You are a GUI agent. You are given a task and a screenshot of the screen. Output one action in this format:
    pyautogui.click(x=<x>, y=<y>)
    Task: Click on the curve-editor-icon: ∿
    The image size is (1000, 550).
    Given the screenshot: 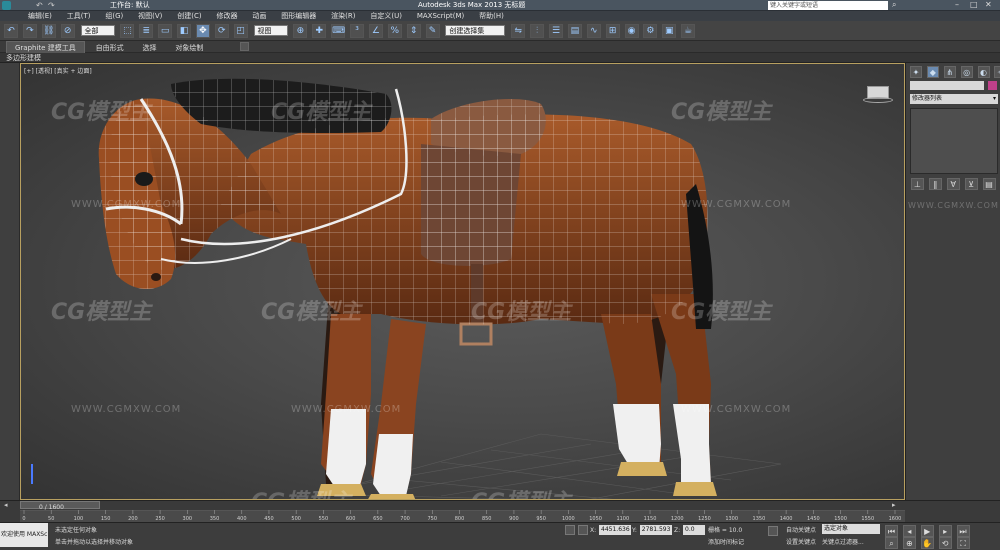 What is the action you would take?
    pyautogui.click(x=593, y=31)
    